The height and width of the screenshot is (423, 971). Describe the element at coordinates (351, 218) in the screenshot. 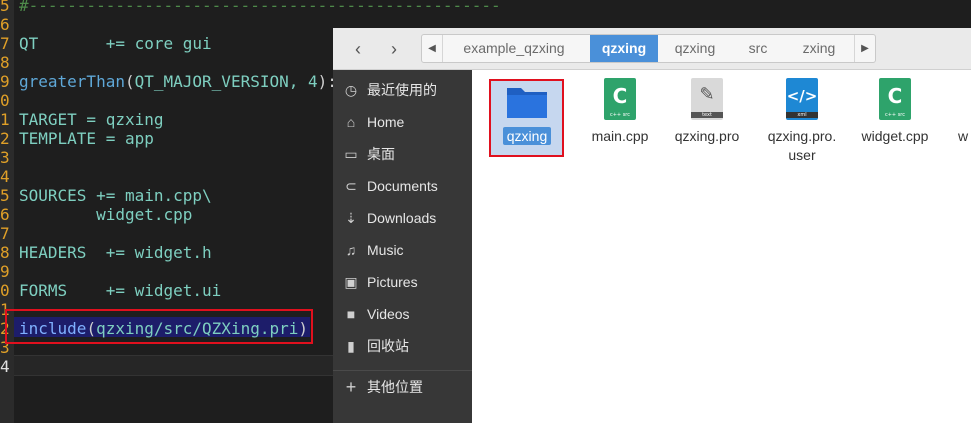

I see `downloads-icon: ⇣` at that location.